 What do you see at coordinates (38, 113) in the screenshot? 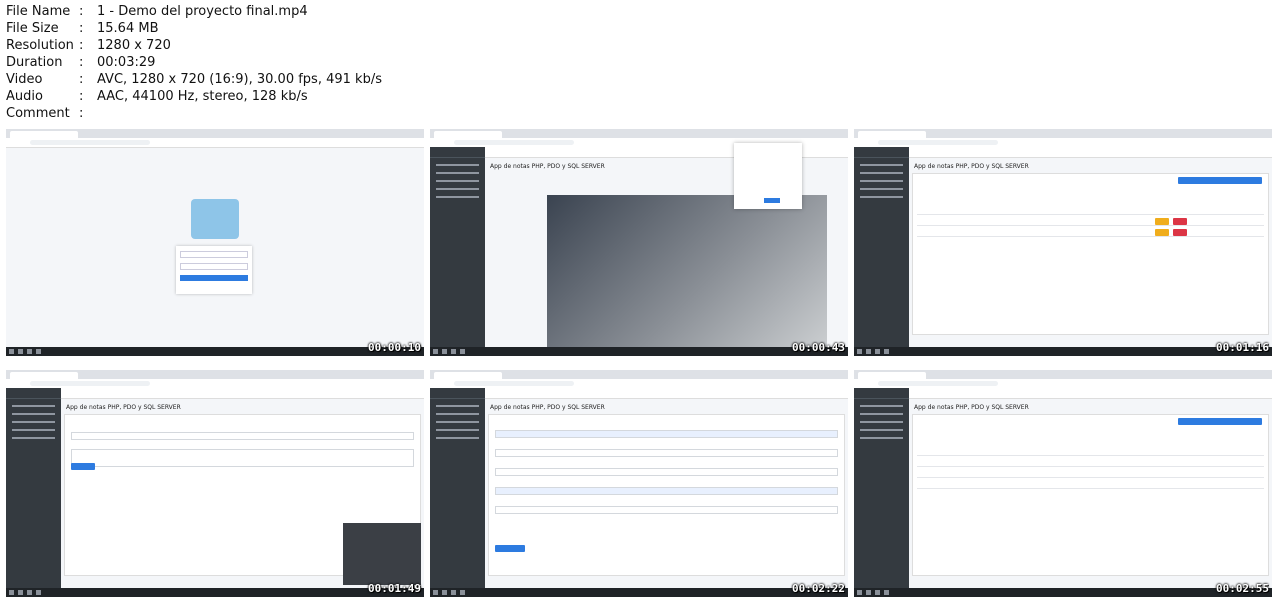
I see `info-key: Comment` at bounding box center [38, 113].